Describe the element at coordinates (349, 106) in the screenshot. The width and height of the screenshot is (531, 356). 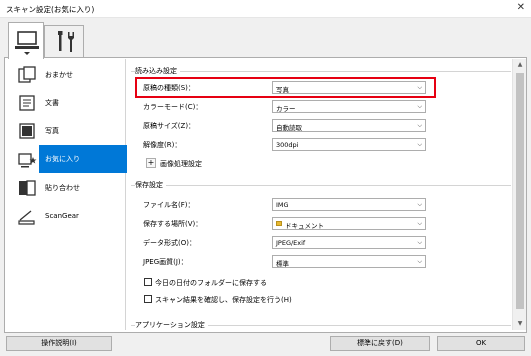
I see `color-mode-select: カラー ⌵` at that location.